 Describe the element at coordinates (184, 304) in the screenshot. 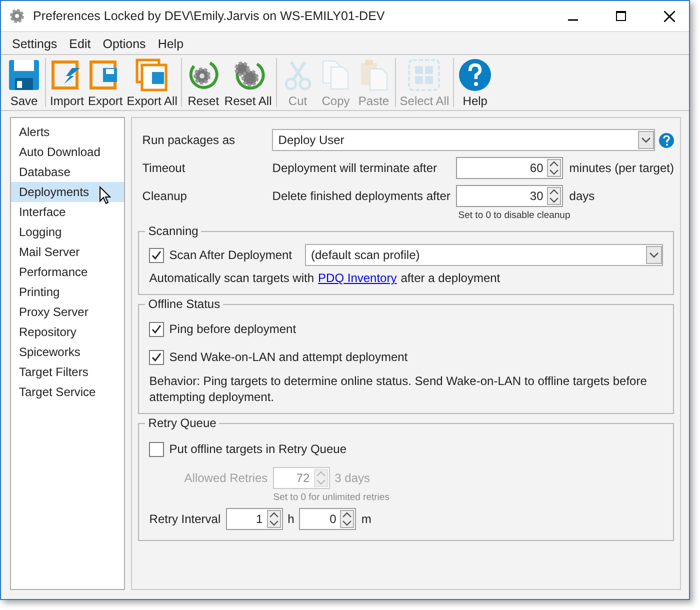

I see `group-title: Offline Status` at that location.